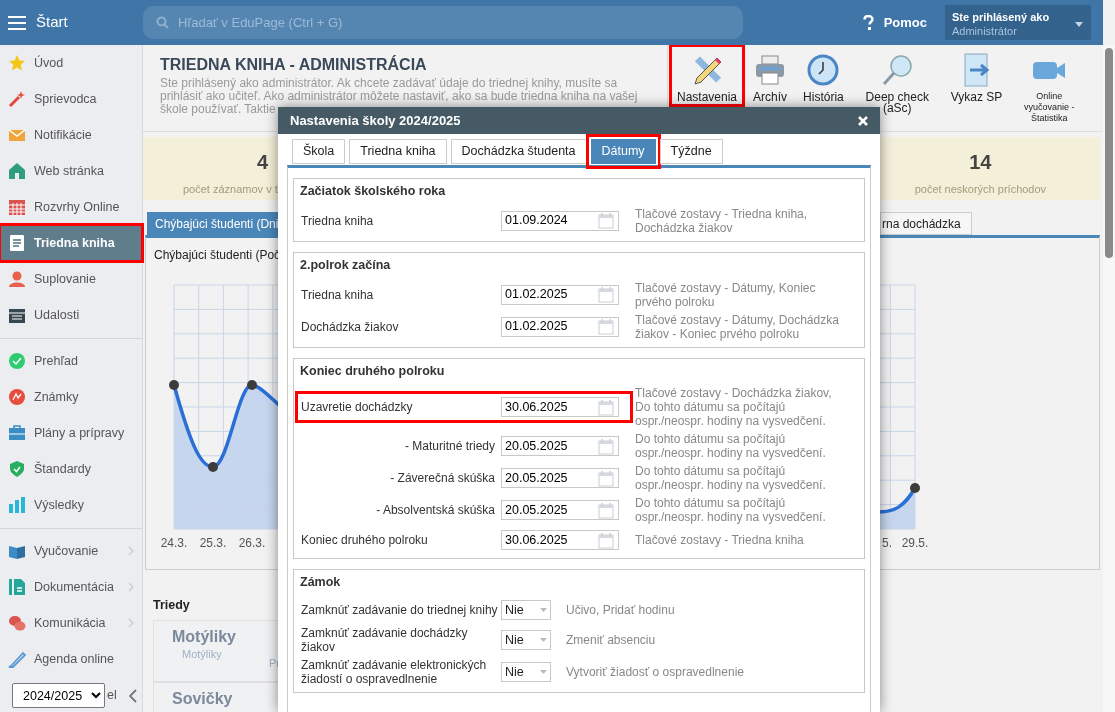 The width and height of the screenshot is (1115, 712). I want to click on sidebar-label: el, so click(112, 696).